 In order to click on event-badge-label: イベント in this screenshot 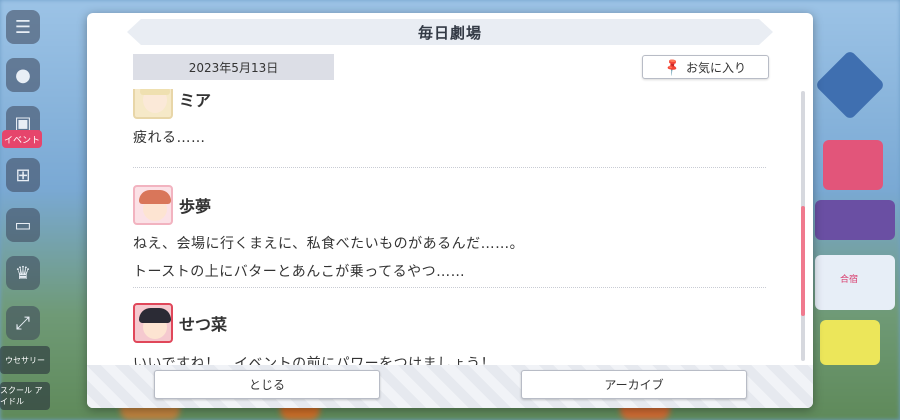, I will do `click(21, 140)`.